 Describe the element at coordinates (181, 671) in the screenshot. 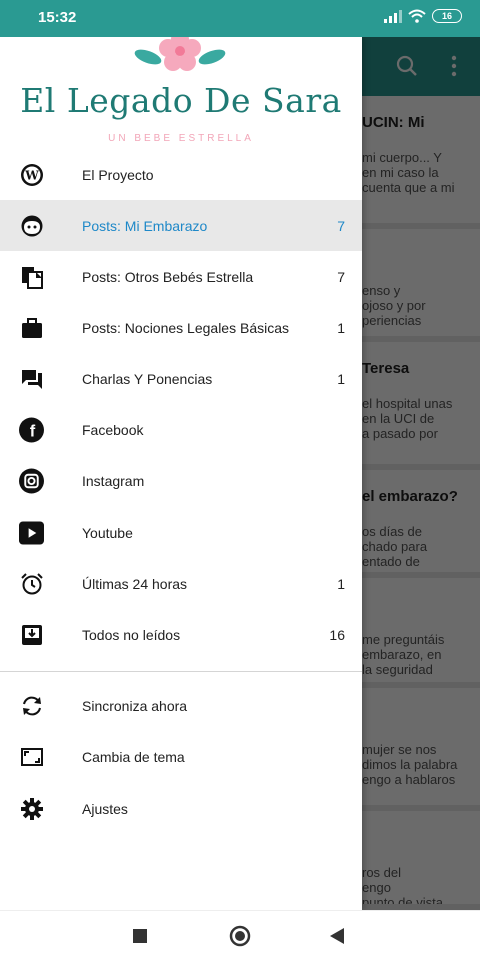

I see `menu-divider` at that location.